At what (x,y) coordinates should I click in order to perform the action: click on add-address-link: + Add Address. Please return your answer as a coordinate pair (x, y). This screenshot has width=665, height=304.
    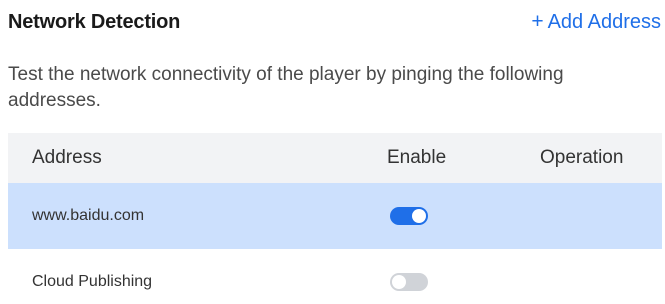
    Looking at the image, I should click on (596, 22).